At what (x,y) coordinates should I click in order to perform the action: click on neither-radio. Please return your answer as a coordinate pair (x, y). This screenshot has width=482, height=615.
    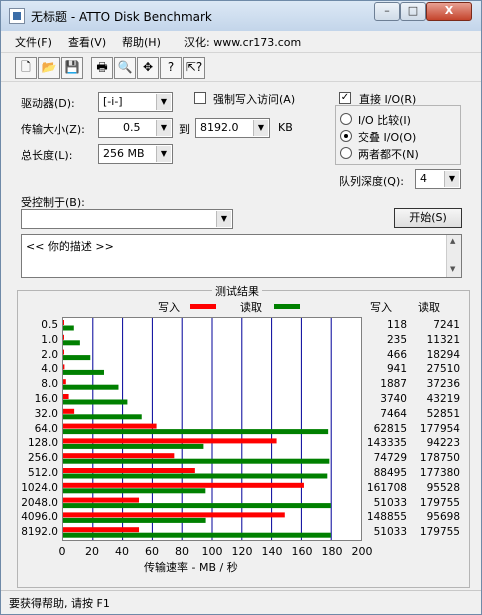
    Looking at the image, I should click on (346, 153).